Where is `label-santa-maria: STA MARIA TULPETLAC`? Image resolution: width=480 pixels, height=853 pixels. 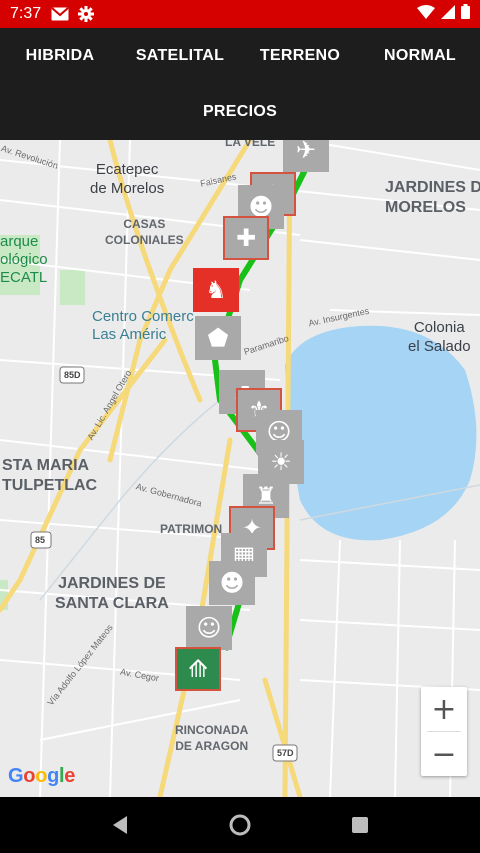
label-santa-maria: STA MARIA TULPETLAC is located at coordinates (50, 475).